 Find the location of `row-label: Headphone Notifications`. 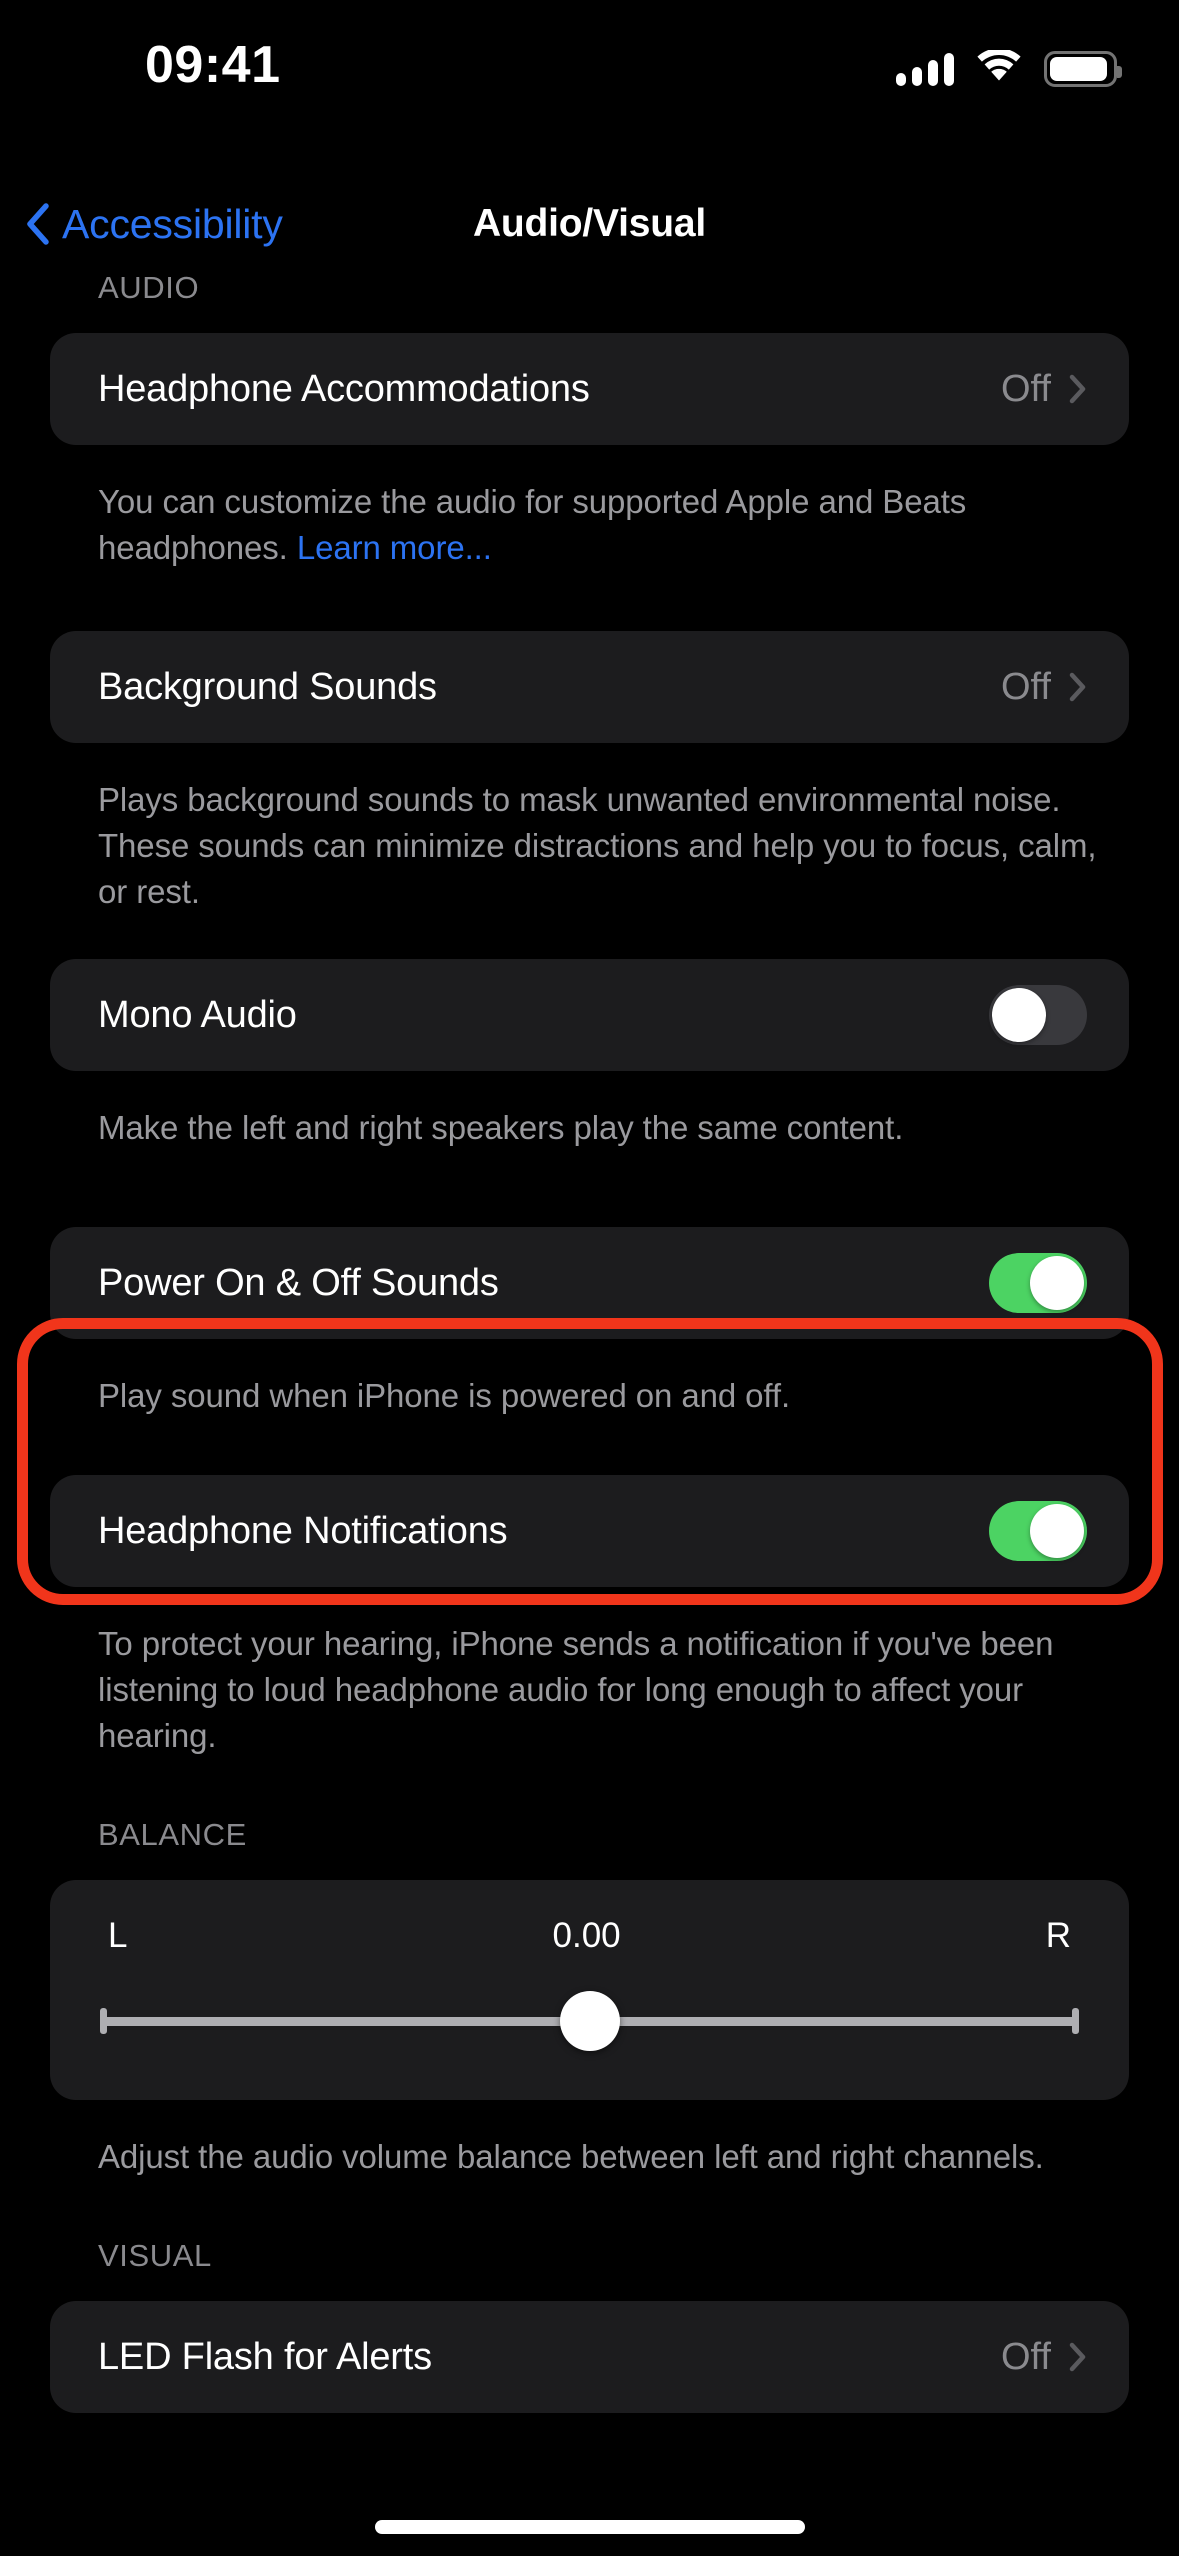

row-label: Headphone Notifications is located at coordinates (303, 1530).